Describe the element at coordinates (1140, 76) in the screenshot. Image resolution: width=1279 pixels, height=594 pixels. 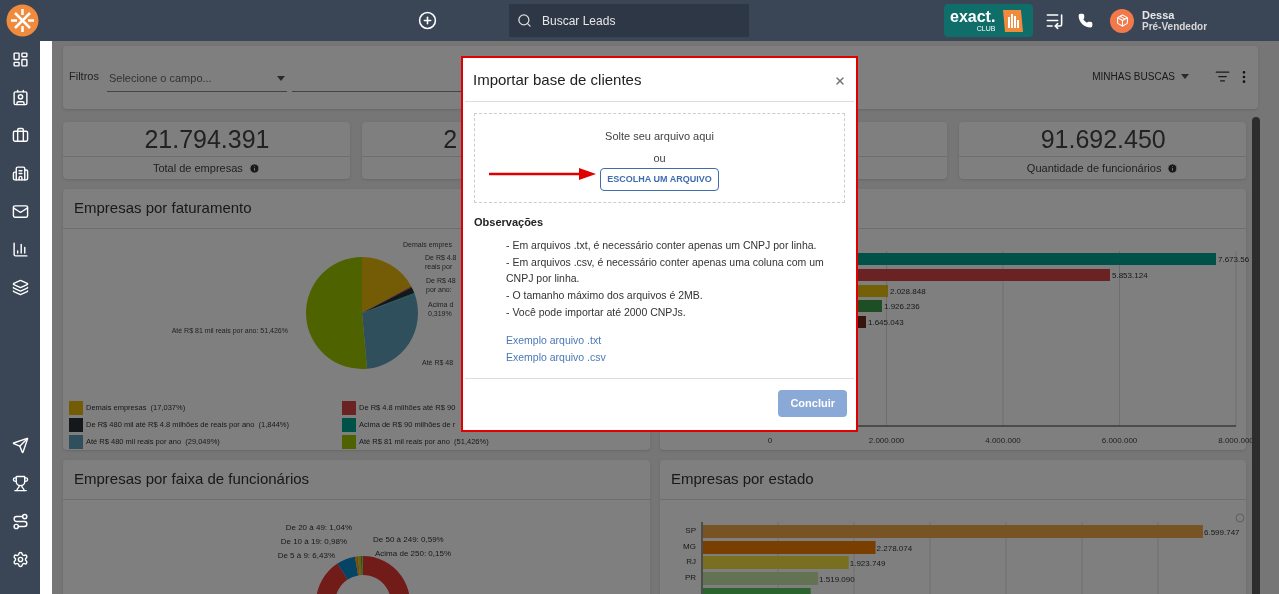
I see `saved-searches-button: MINHAS BUSCAS` at that location.